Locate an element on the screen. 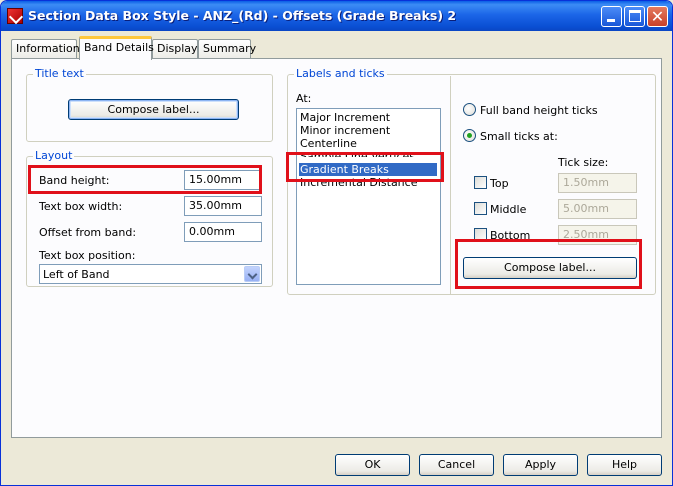 This screenshot has width=673, height=486. list-item-selected: Gradient Breaks is located at coordinates (368, 169).